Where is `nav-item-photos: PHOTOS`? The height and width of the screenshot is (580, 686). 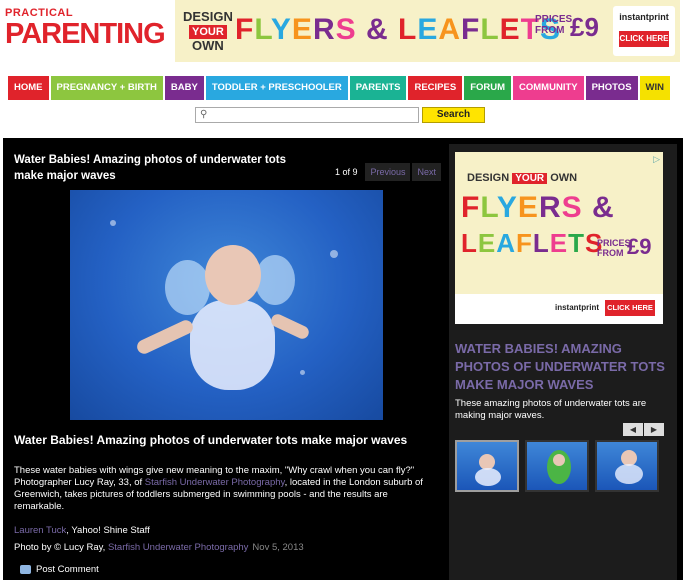
nav-item-photos: PHOTOS is located at coordinates (611, 88).